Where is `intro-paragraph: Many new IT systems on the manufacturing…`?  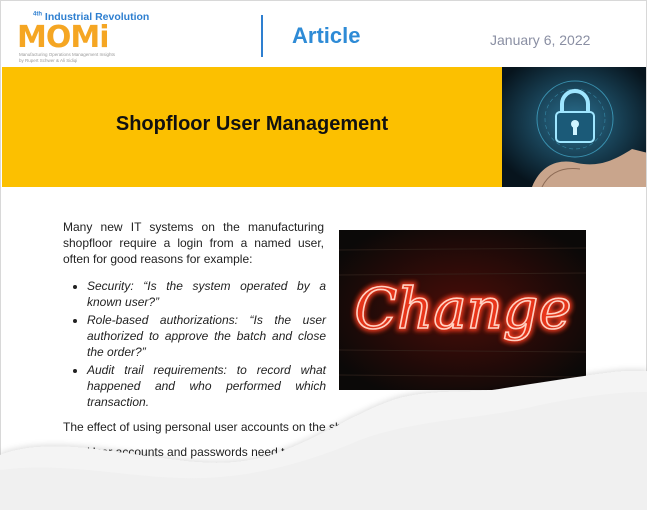
intro-paragraph: Many new IT systems on the manufacturing… is located at coordinates (193, 243).